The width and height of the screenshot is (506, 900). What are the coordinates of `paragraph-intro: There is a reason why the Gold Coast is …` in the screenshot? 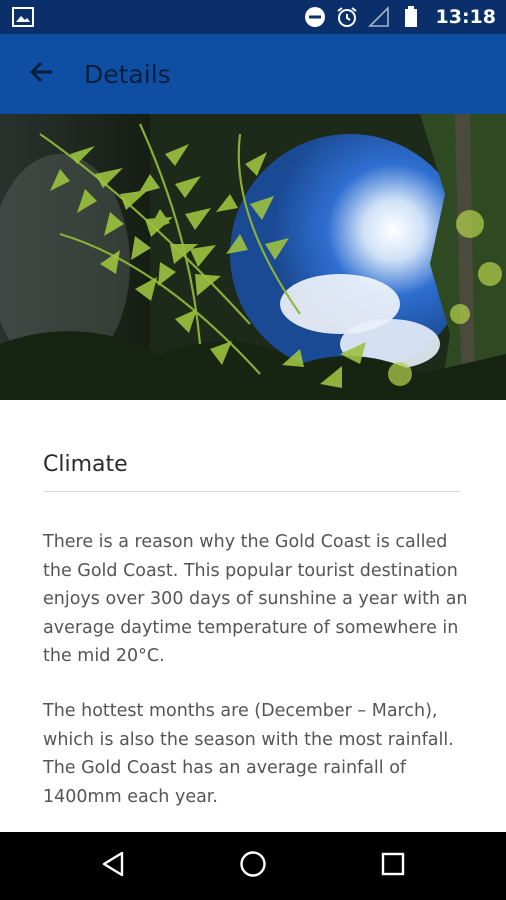 It's located at (255, 599).